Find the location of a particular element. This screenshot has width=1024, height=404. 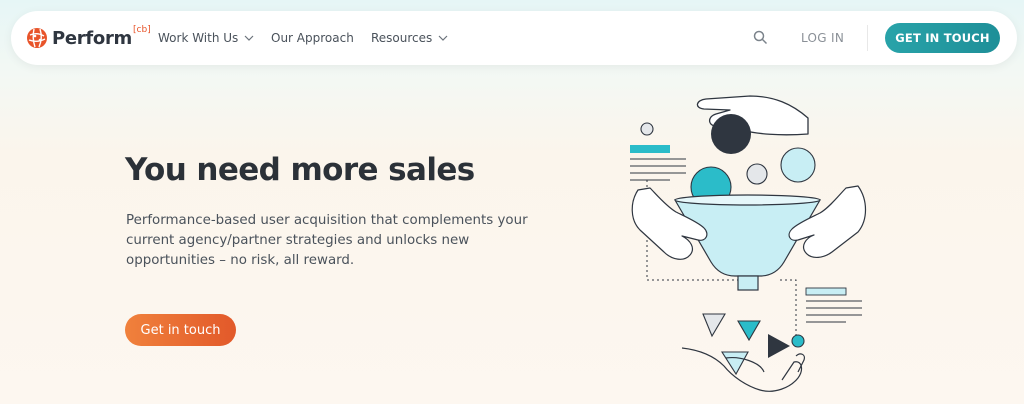

small-grey-ball-icon is located at coordinates (647, 129).